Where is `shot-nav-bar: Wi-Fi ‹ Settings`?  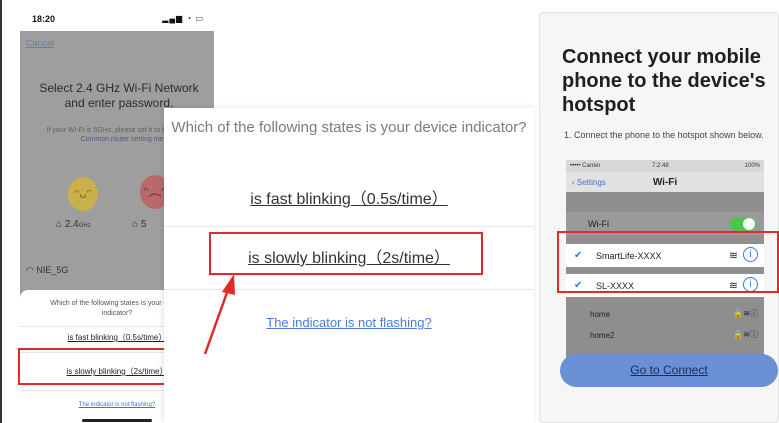 shot-nav-bar: Wi-Fi ‹ Settings is located at coordinates (665, 182).